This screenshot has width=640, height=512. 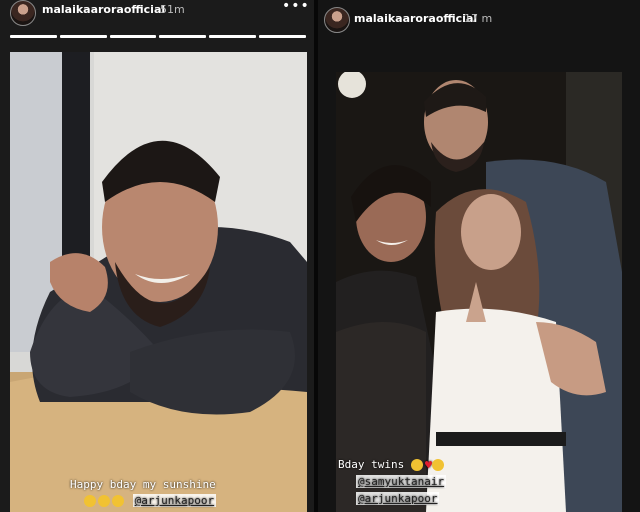 I want to click on caption-line3: @arjunkapoor, so click(x=398, y=498).